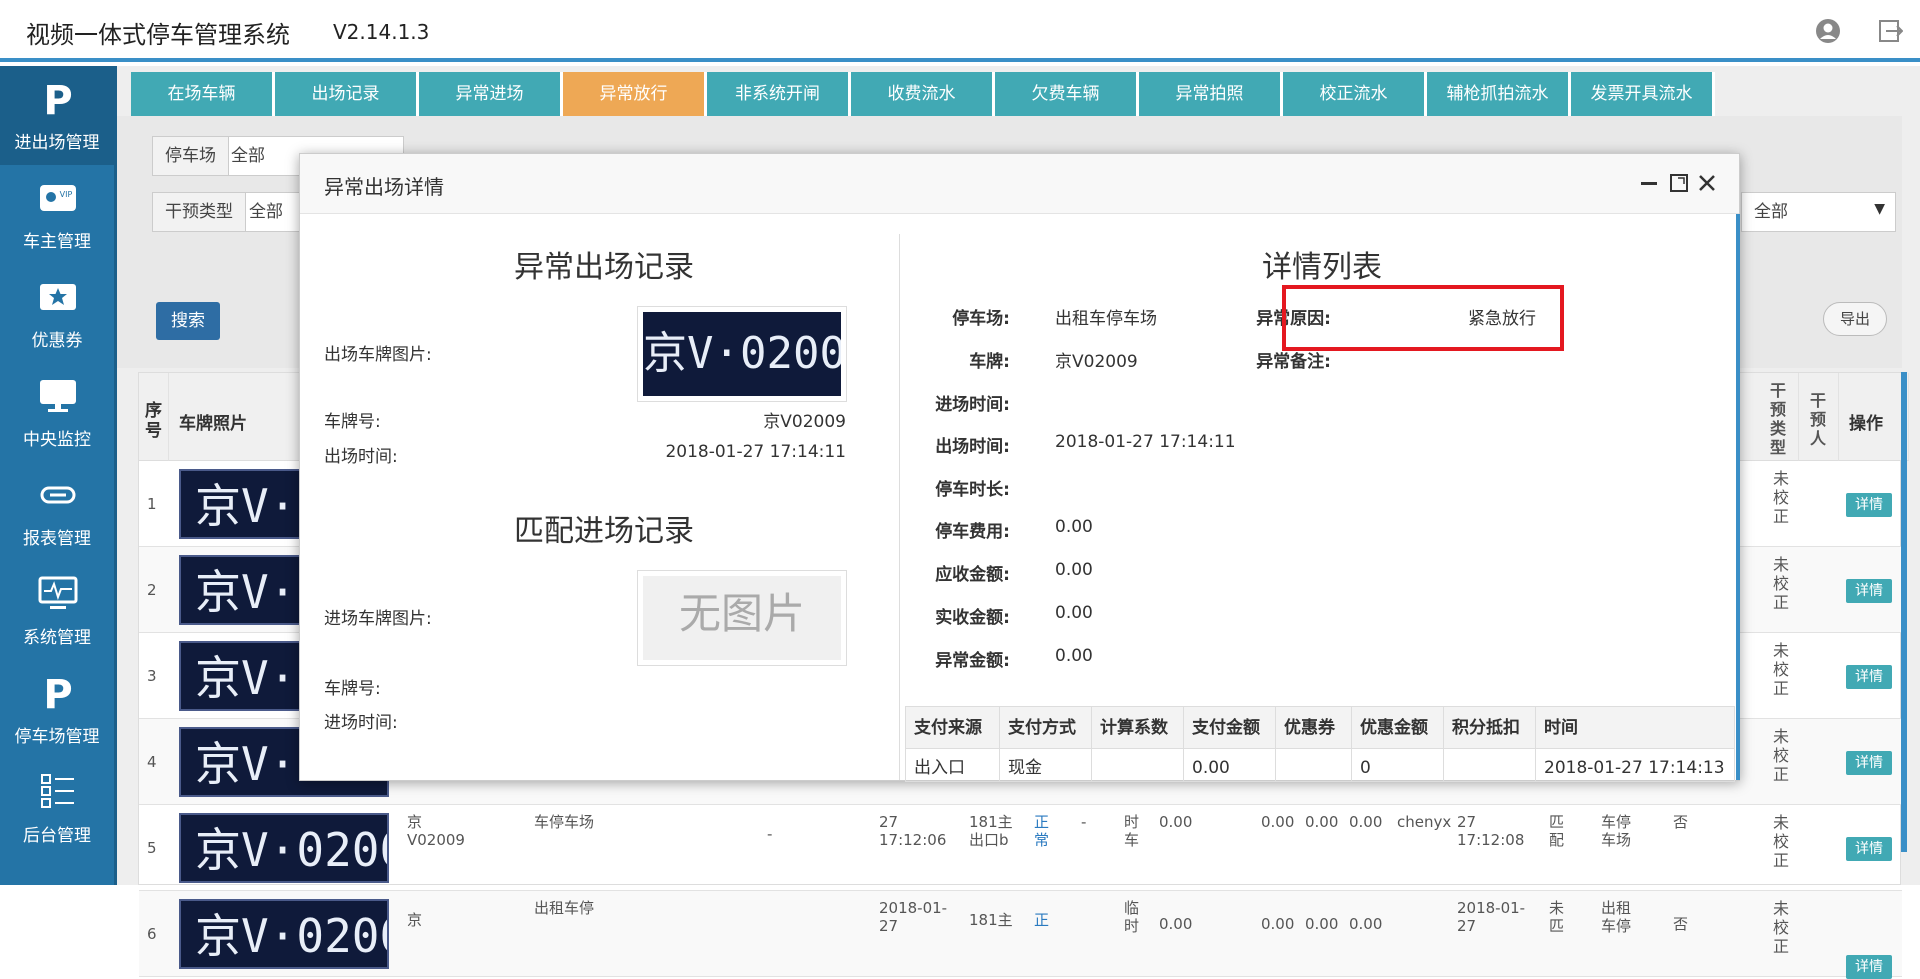  What do you see at coordinates (1230, 765) in the screenshot?
I see `pay-amount-cell: 0.00` at bounding box center [1230, 765].